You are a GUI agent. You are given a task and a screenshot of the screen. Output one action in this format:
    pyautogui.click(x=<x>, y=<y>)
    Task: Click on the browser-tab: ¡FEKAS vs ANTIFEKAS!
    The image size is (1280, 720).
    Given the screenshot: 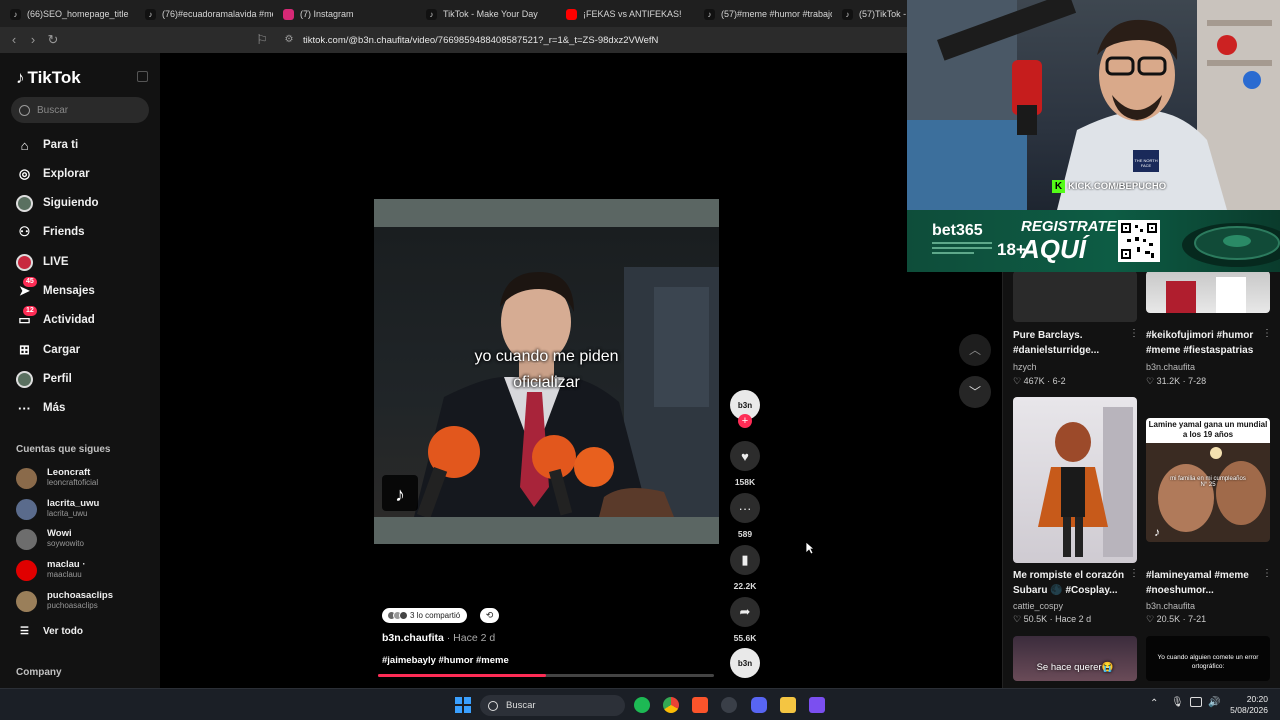 What is the action you would take?
    pyautogui.click(x=630, y=14)
    